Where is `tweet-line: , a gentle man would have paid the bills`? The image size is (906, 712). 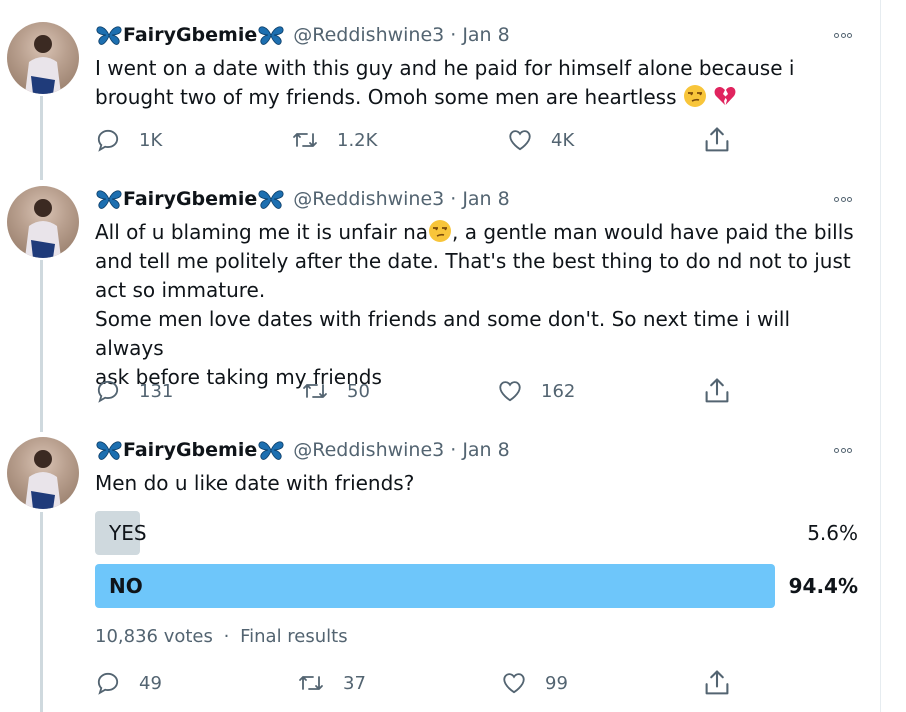 tweet-line: , a gentle man would have paid the bills is located at coordinates (653, 232).